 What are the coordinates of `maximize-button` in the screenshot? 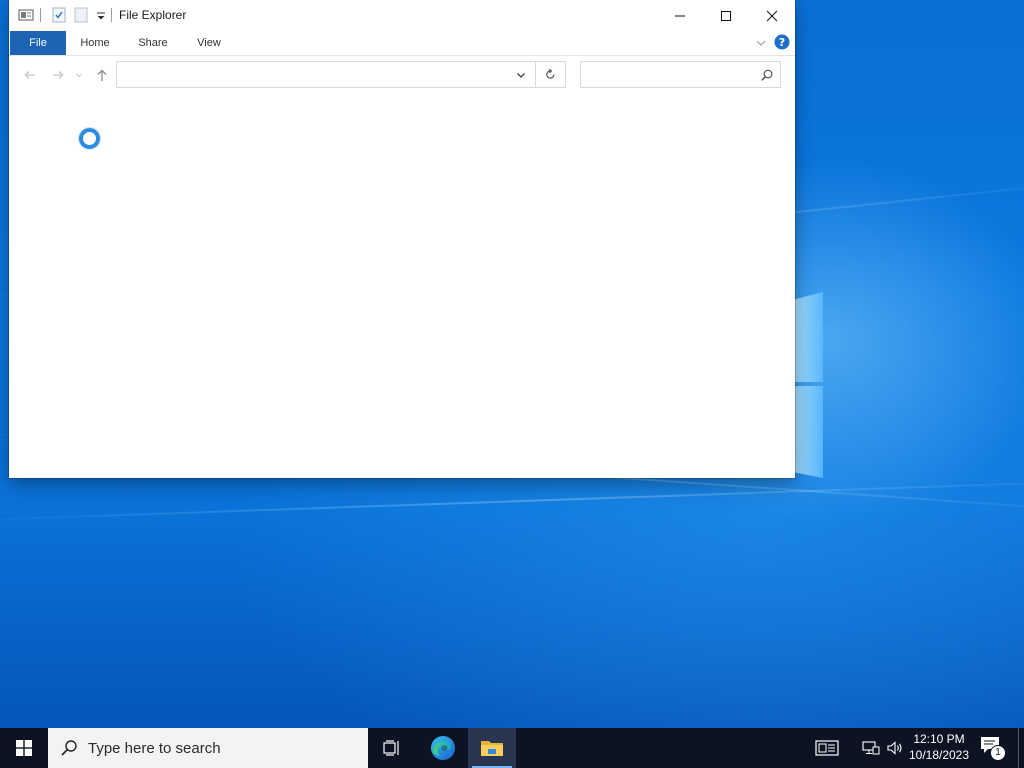 It's located at (726, 15).